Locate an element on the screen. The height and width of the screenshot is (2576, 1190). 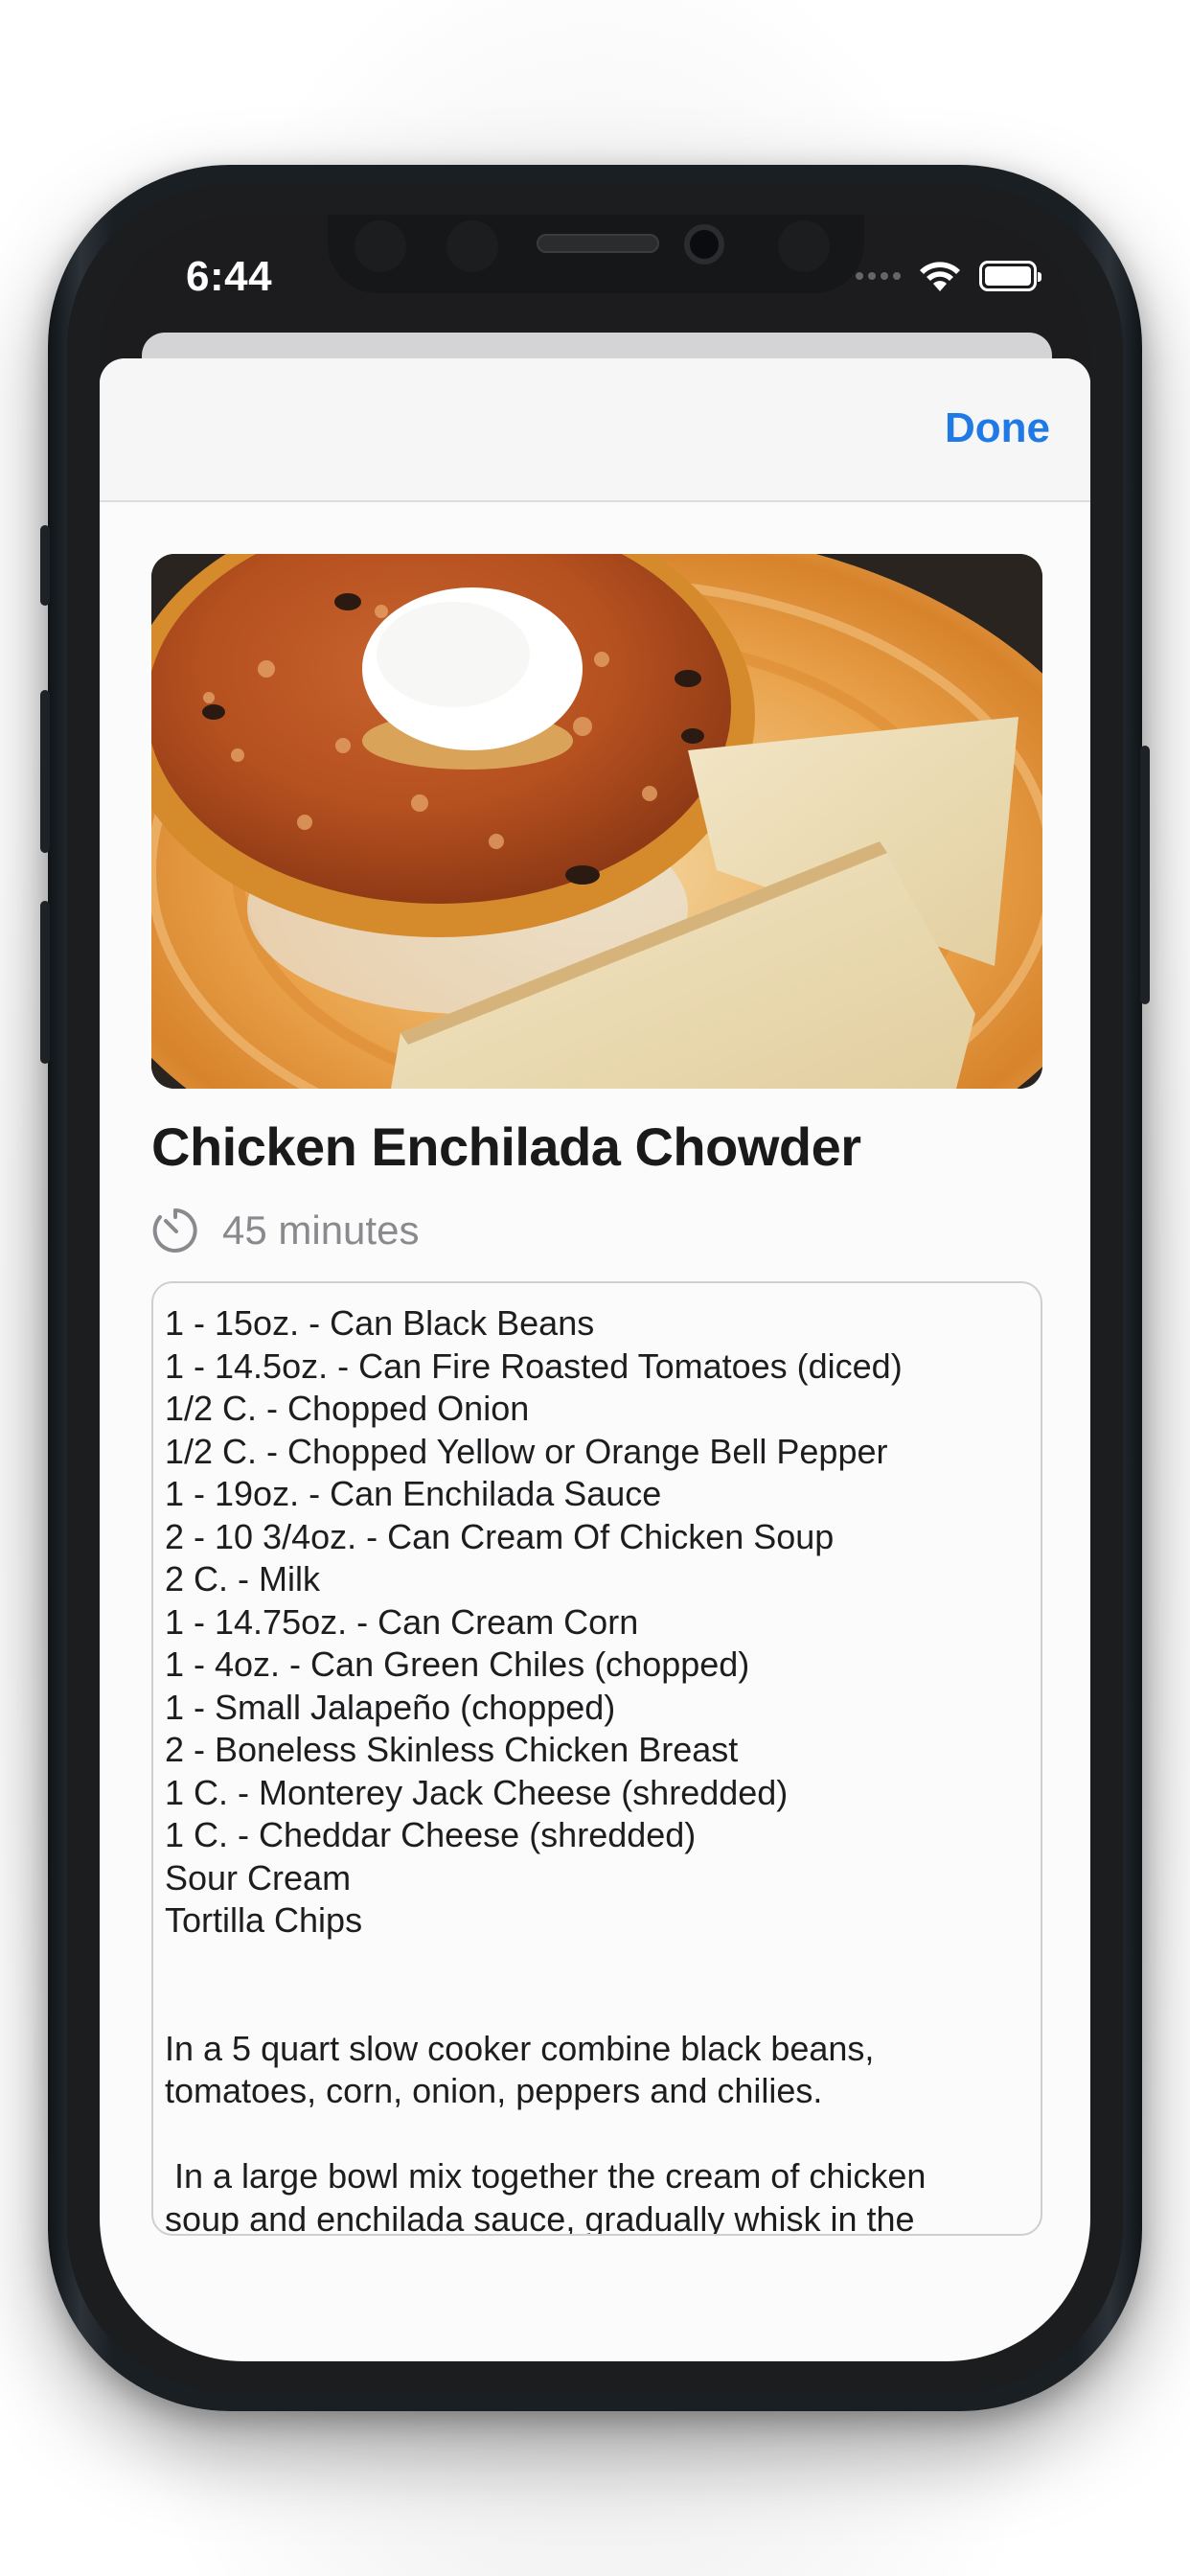
volume-down-button is located at coordinates (45, 982).